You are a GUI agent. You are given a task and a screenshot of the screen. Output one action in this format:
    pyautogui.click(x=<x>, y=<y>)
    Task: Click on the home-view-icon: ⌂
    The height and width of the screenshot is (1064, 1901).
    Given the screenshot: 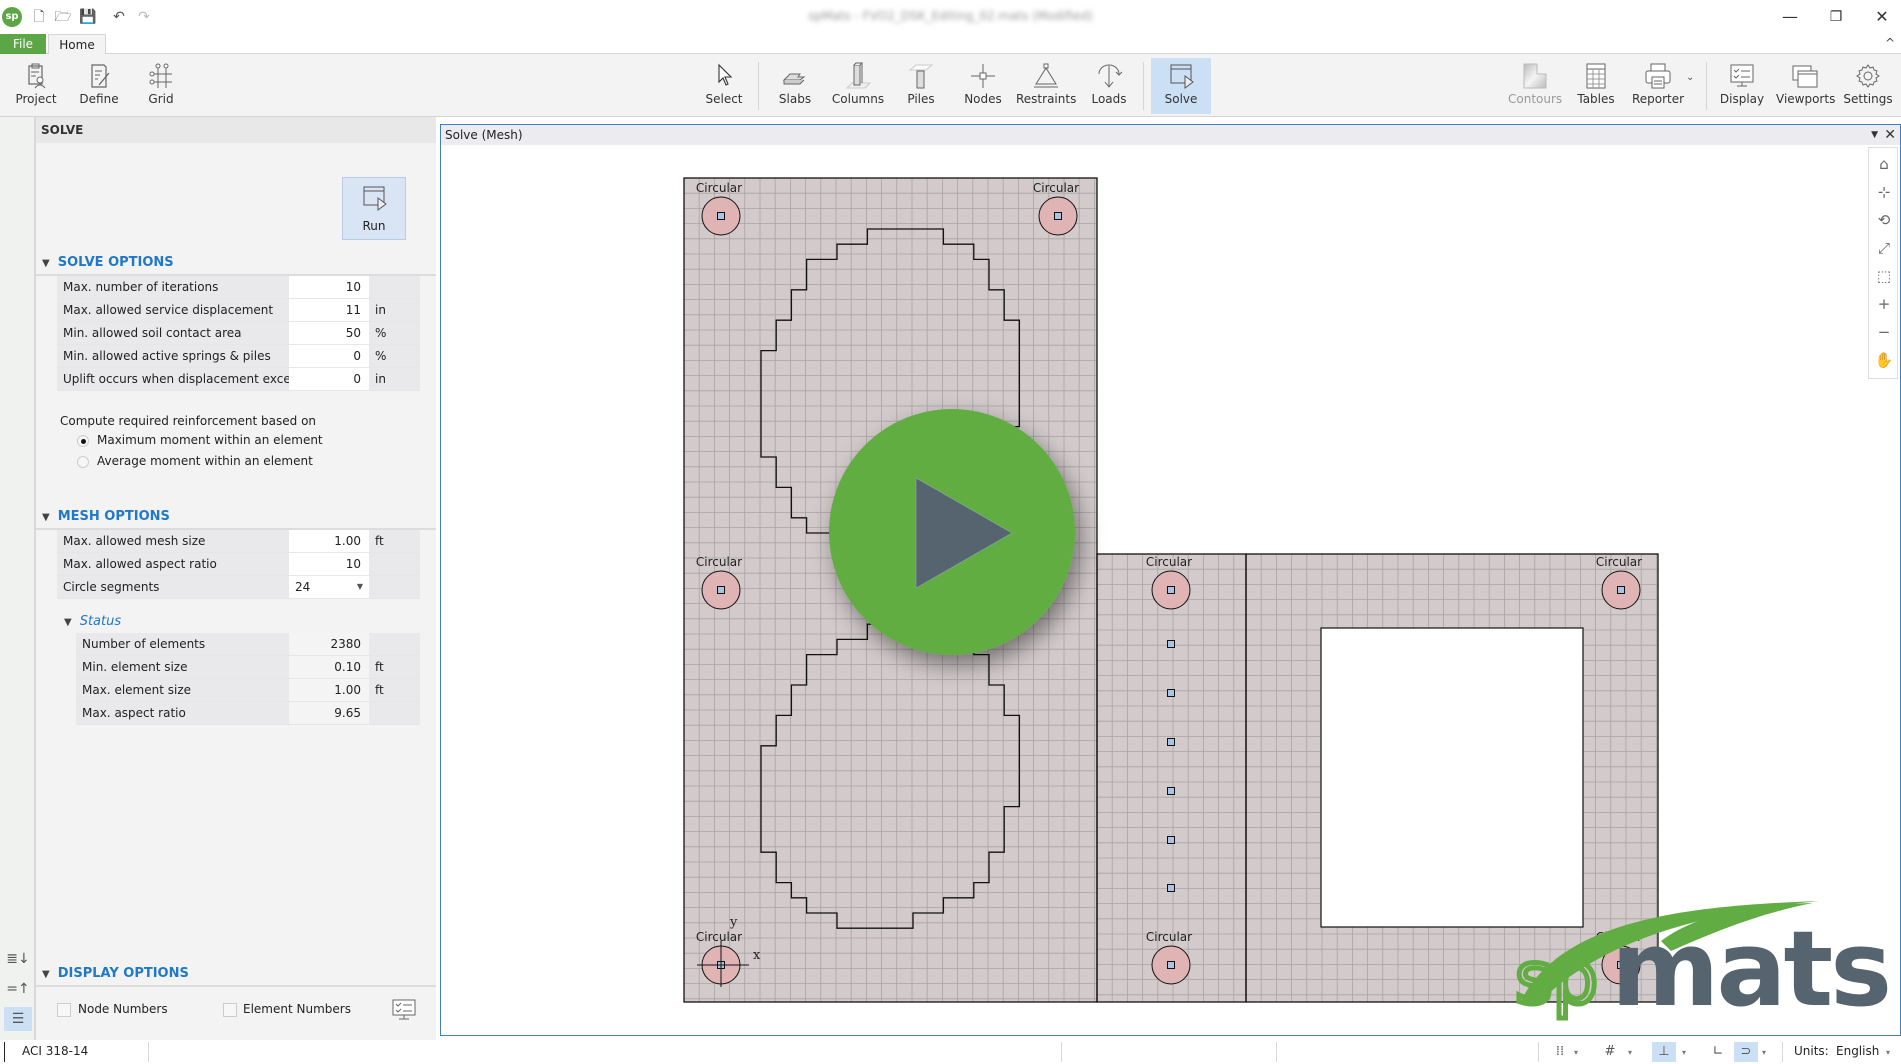 What is the action you would take?
    pyautogui.click(x=1884, y=164)
    